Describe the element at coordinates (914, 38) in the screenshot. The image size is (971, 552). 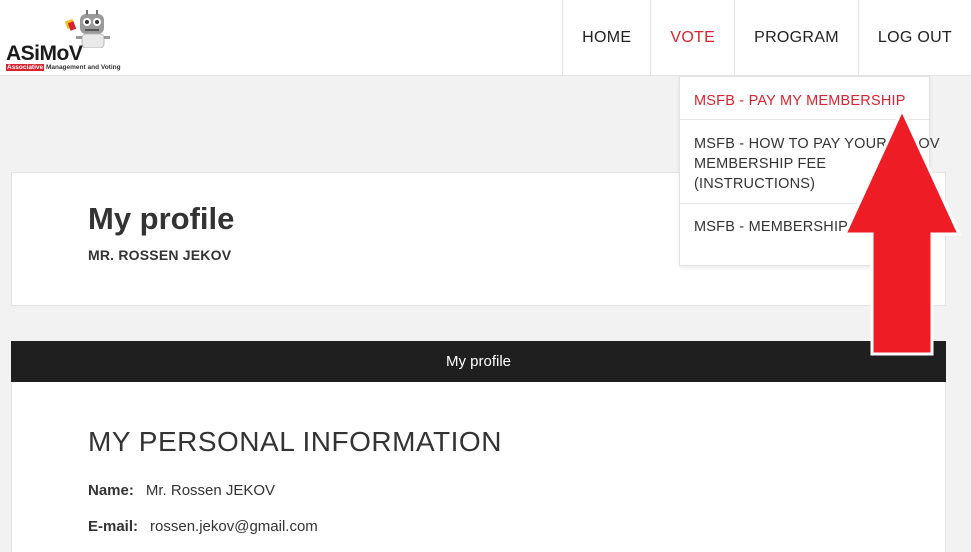
I see `nav-log-out: LOG OUT` at that location.